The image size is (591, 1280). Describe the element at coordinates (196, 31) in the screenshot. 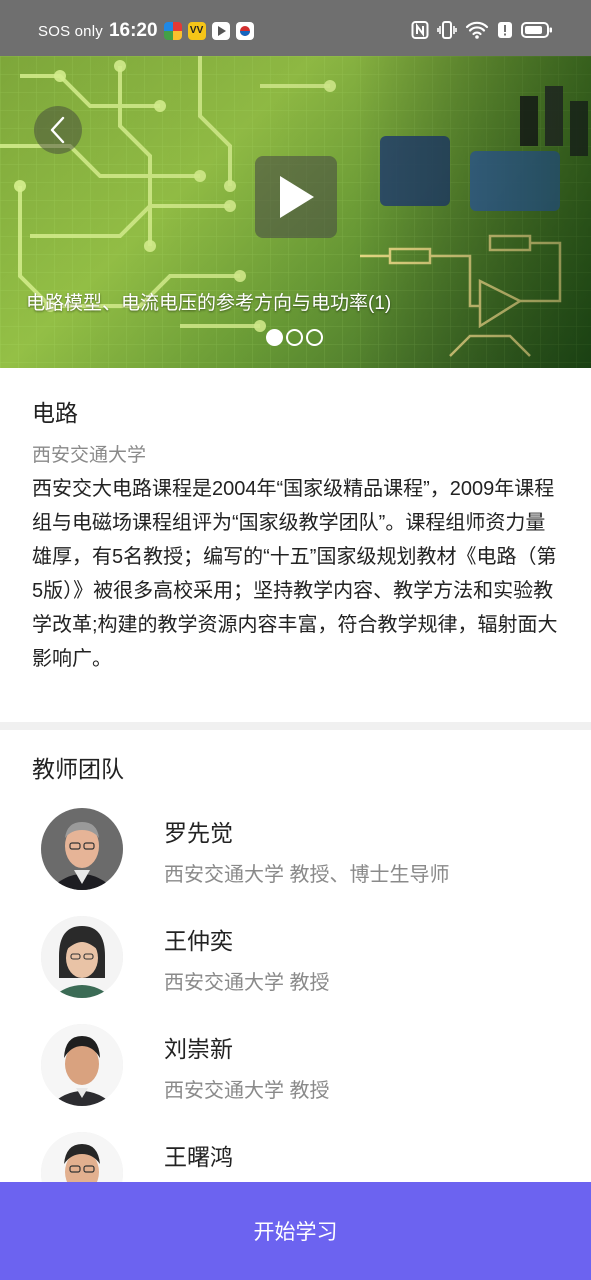

I see `vv-app-icon: VV` at that location.